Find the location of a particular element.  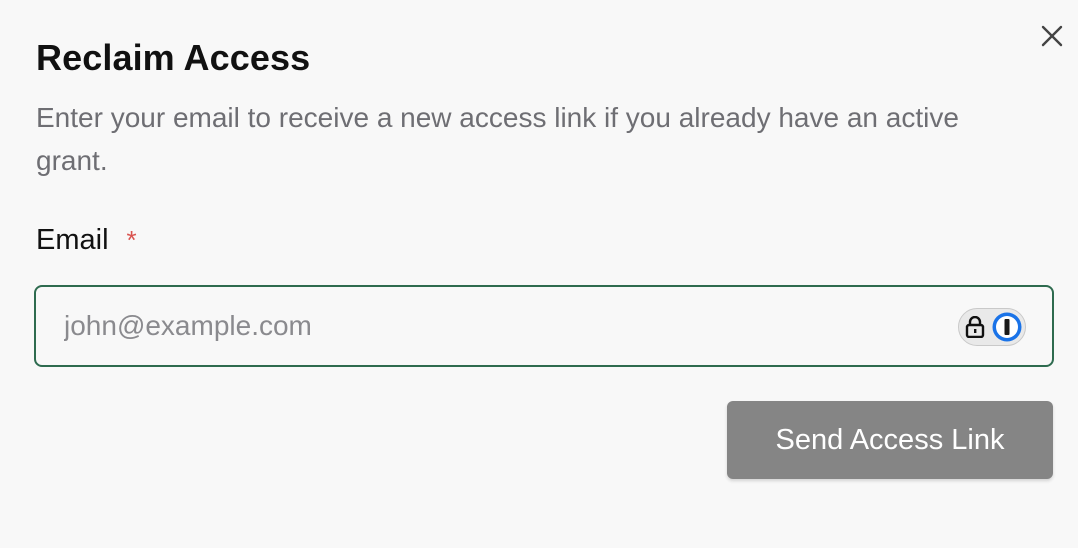

close-button is located at coordinates (1052, 38).